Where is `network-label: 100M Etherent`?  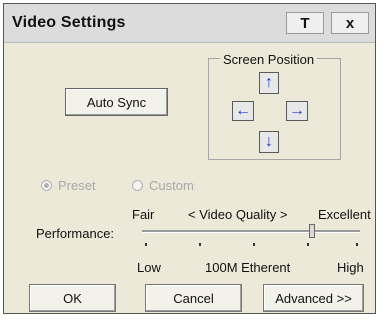 network-label: 100M Etherent is located at coordinates (248, 267).